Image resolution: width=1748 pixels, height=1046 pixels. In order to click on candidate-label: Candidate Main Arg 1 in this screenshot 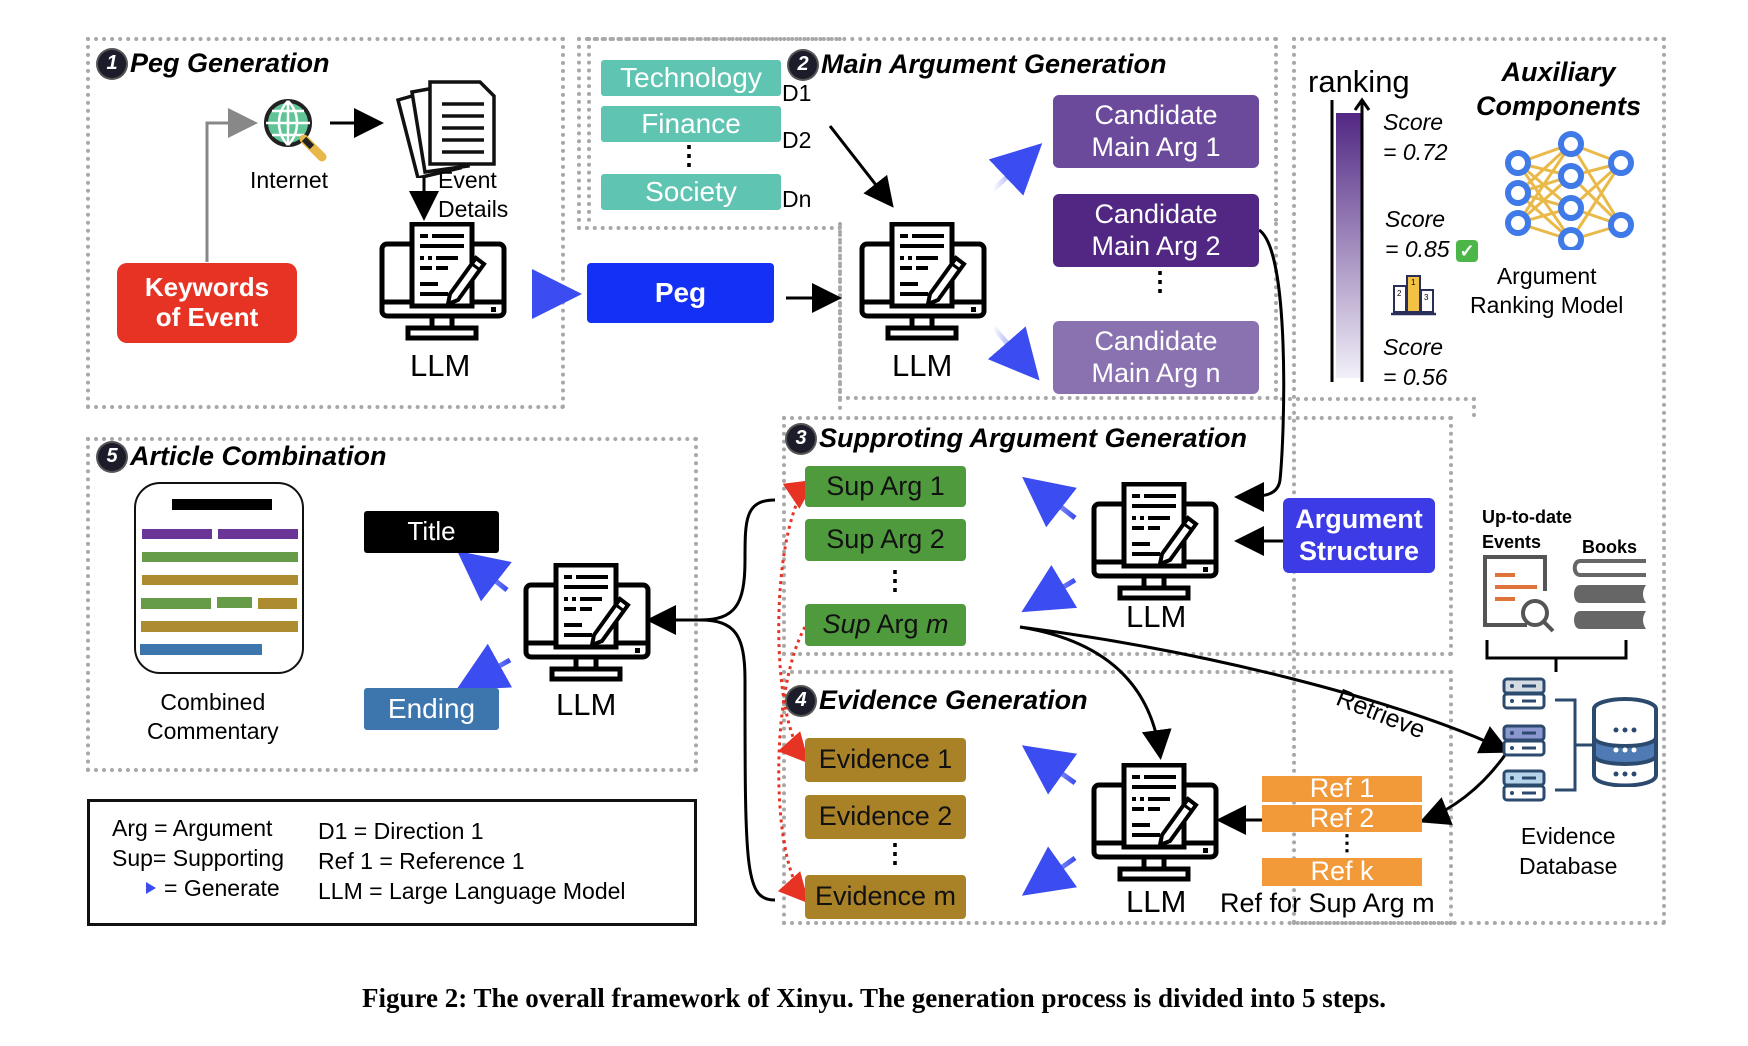, I will do `click(1155, 131)`.